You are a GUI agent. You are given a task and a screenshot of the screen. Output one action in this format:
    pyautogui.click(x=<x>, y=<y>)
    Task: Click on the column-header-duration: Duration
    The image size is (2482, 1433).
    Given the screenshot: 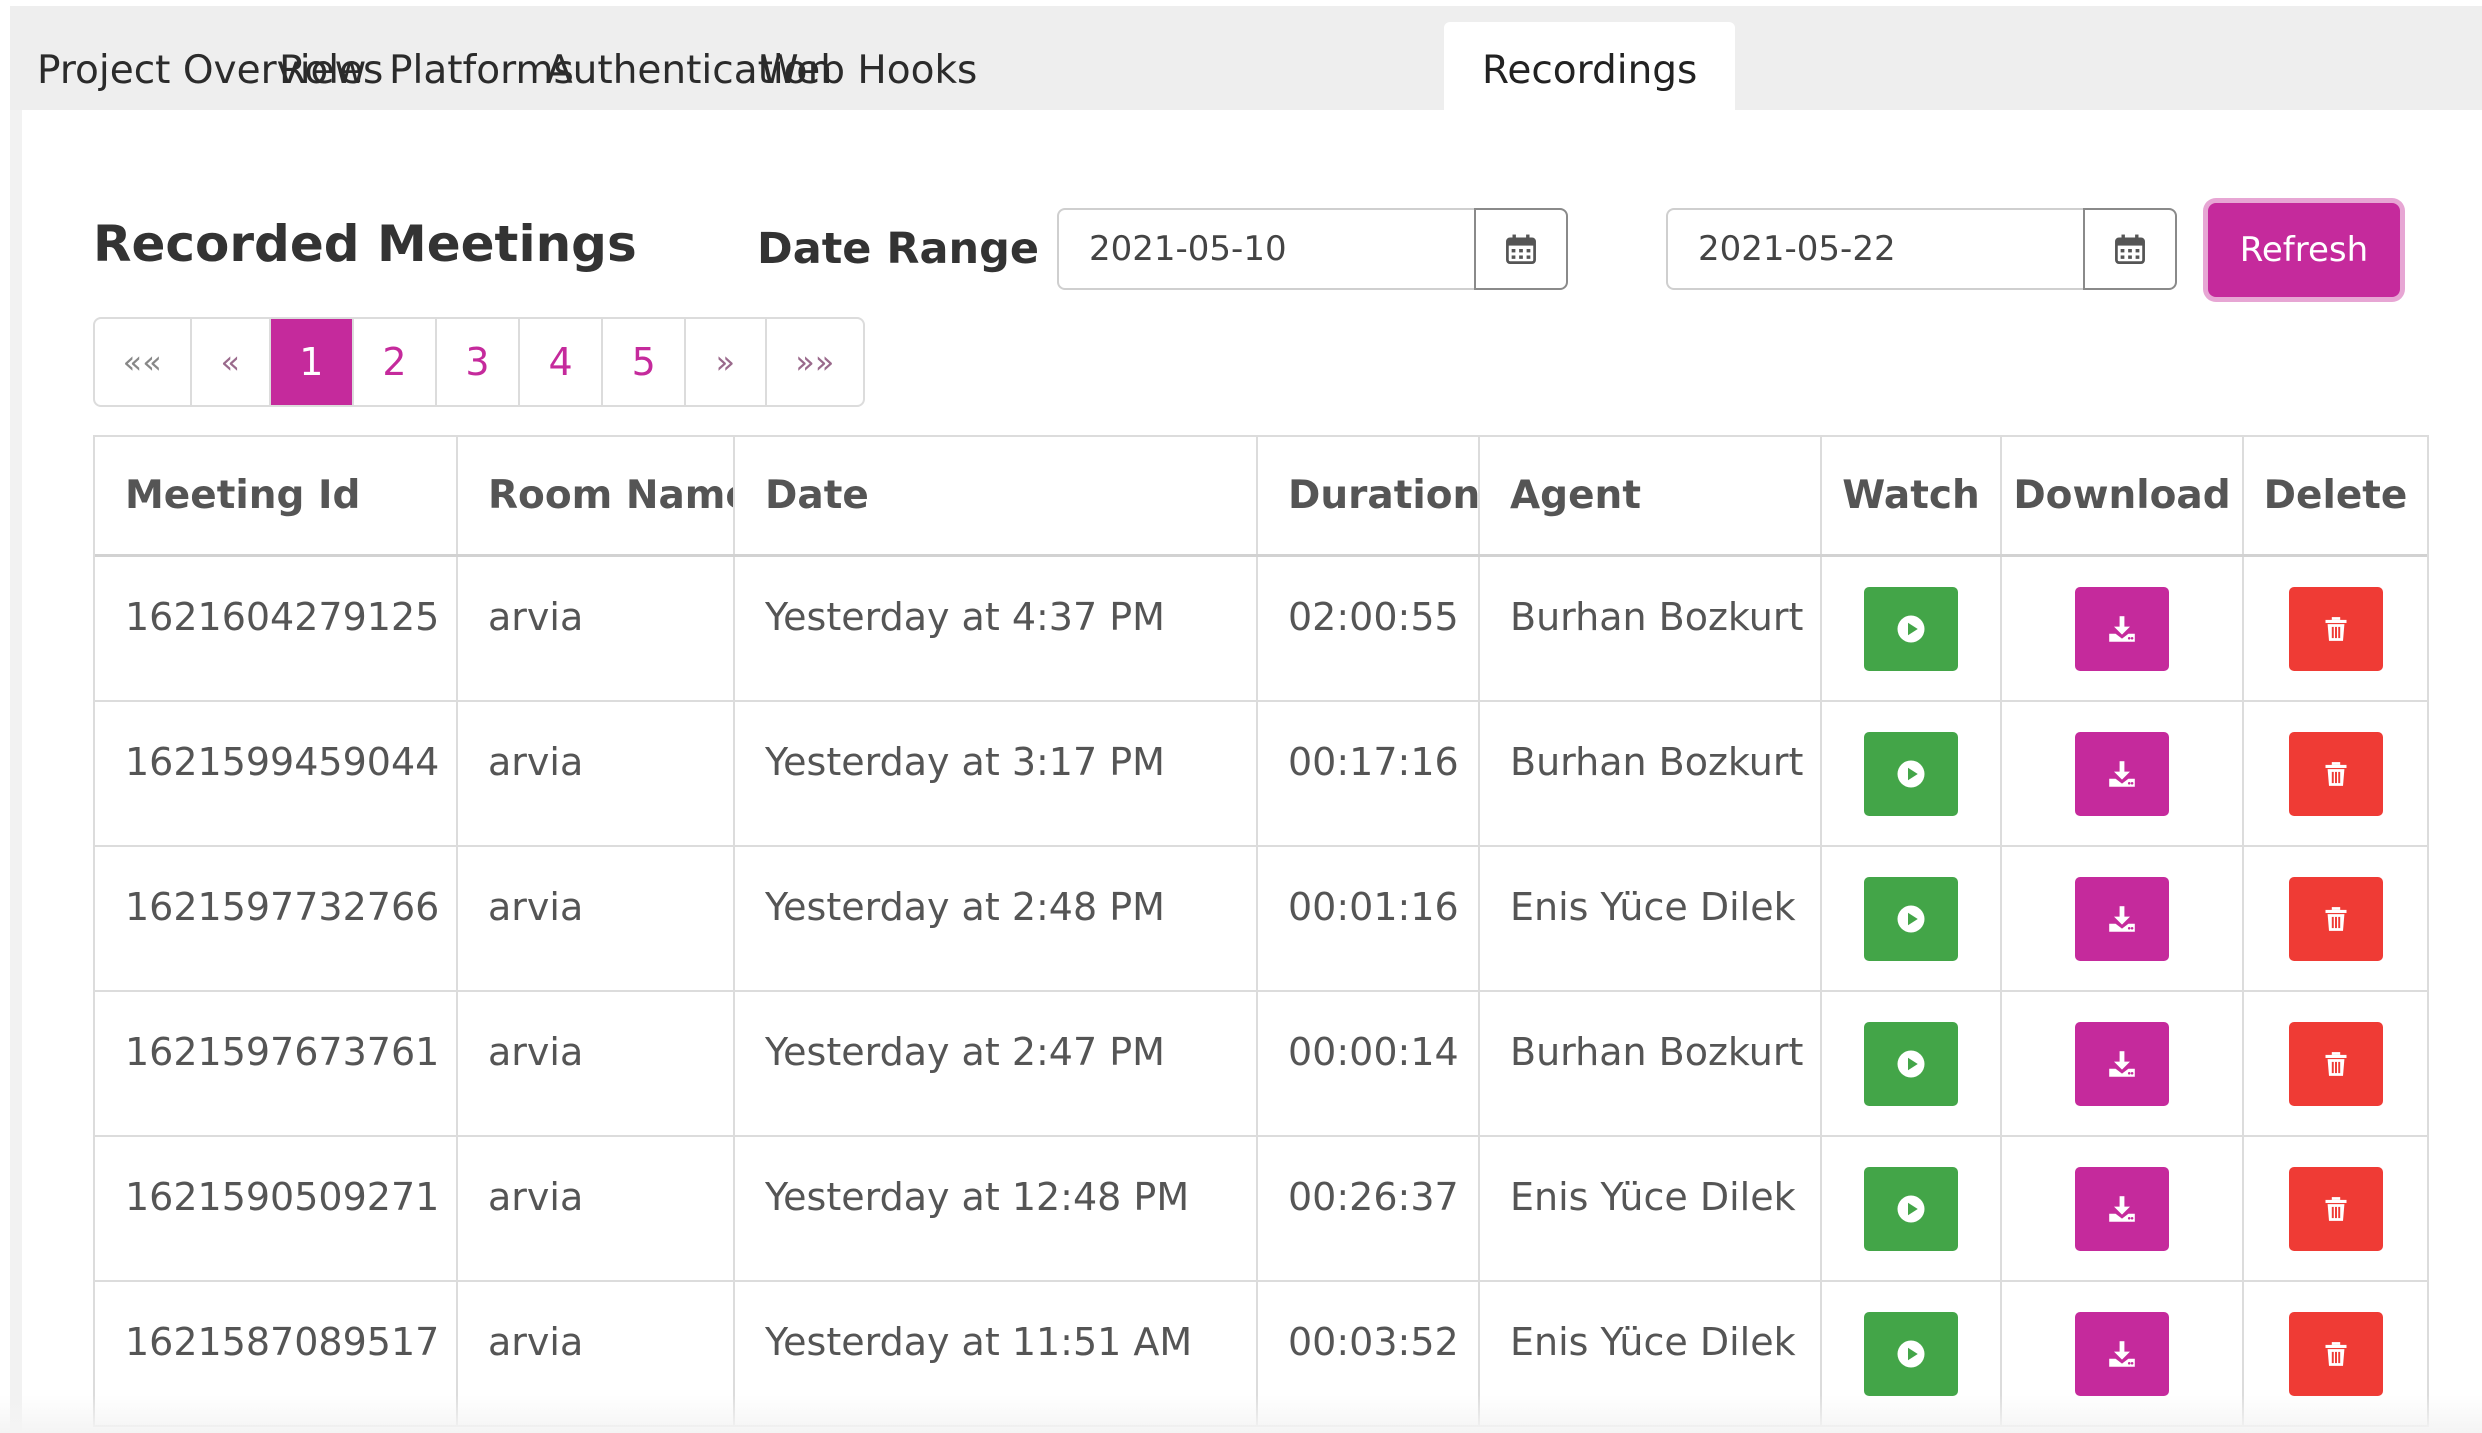 What is the action you would take?
    pyautogui.click(x=1369, y=495)
    